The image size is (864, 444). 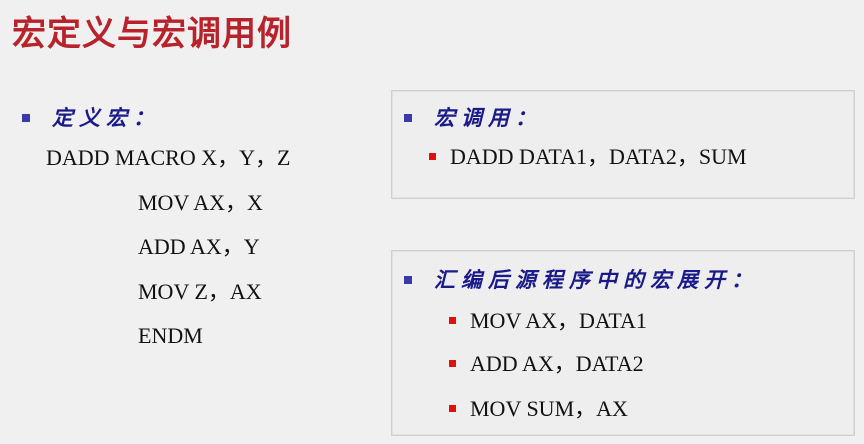 I want to click on definition-line: ADD AX，Y, so click(x=199, y=246).